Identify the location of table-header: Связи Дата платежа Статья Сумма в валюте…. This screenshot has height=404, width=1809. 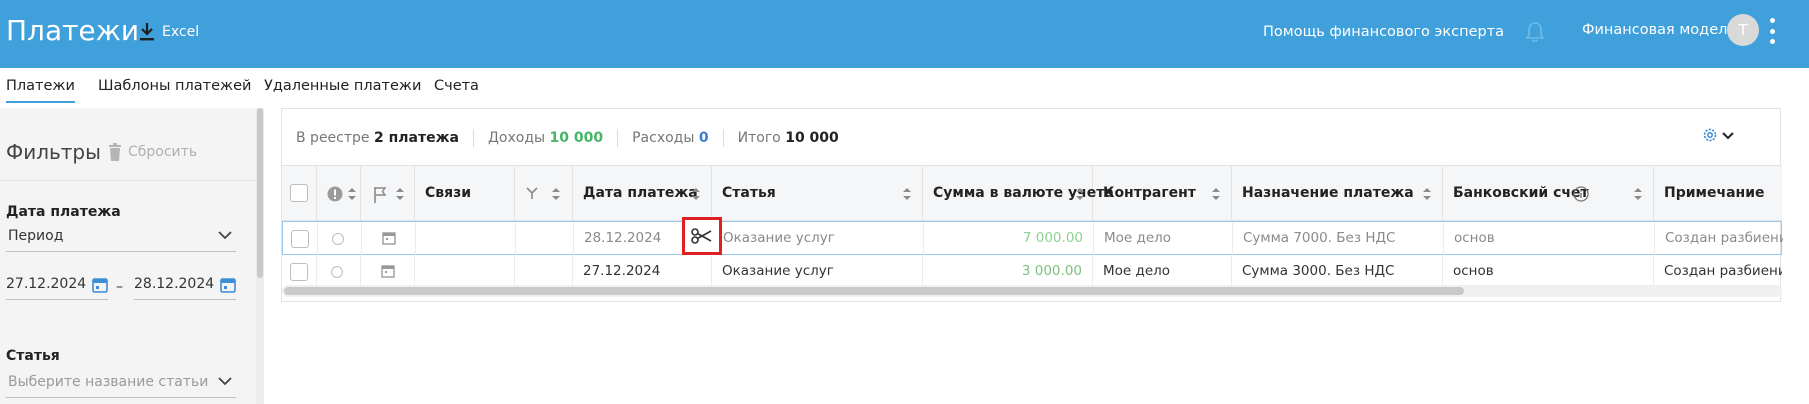
(1032, 193).